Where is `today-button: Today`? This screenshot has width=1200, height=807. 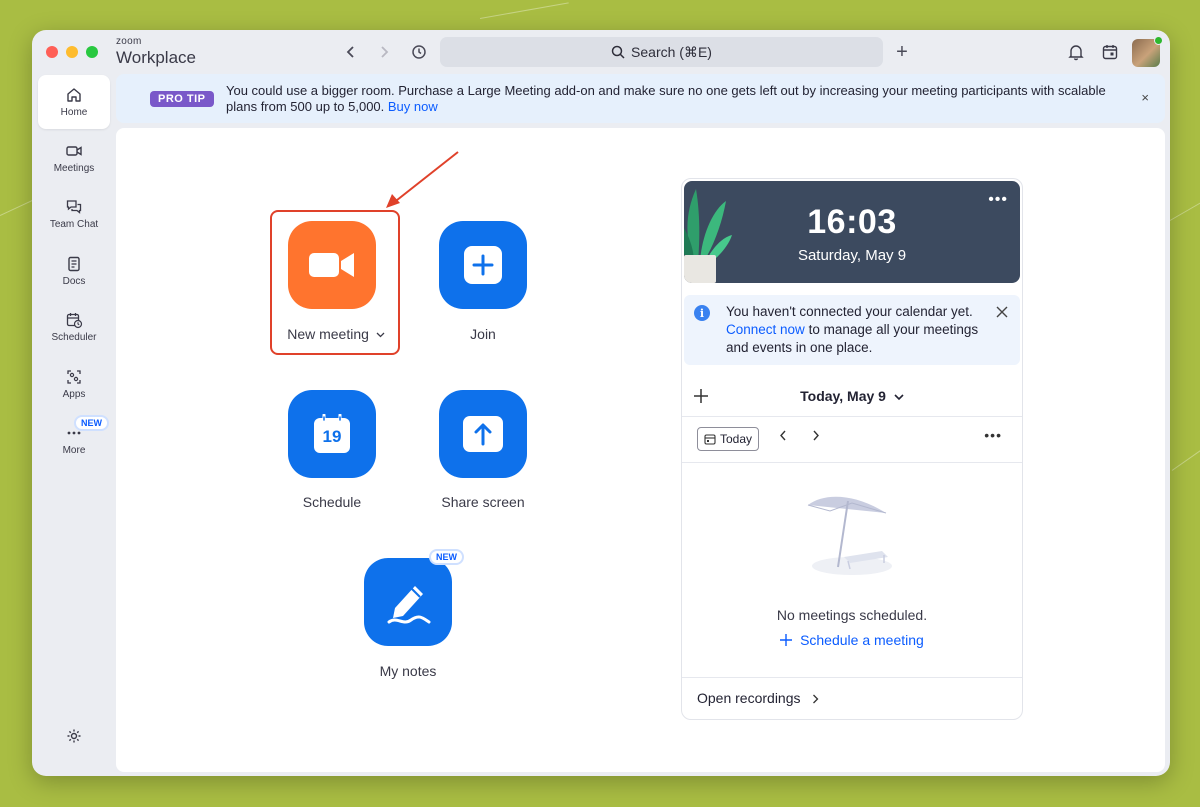 today-button: Today is located at coordinates (728, 439).